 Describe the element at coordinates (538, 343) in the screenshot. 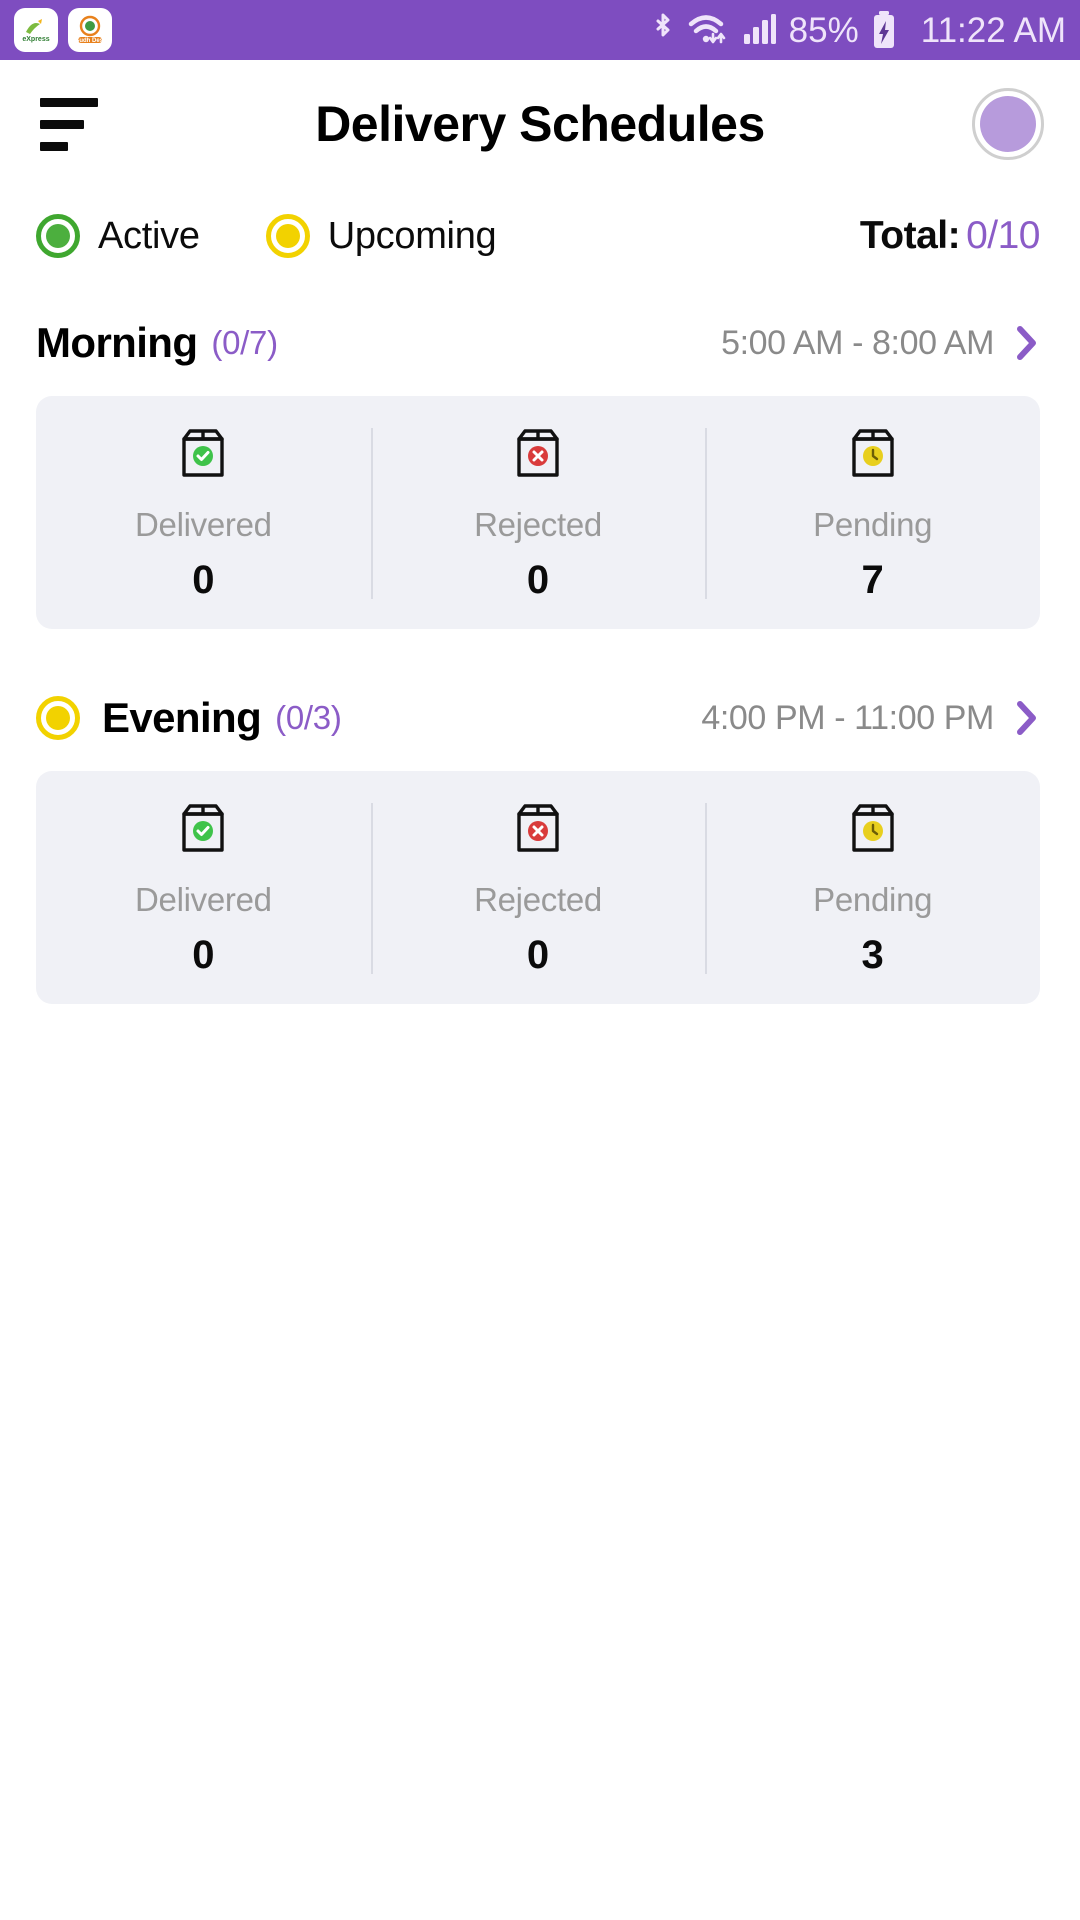

I see `schedule-header-morning: Morning (0/7) 5:00 AM - 8:00 AM` at that location.